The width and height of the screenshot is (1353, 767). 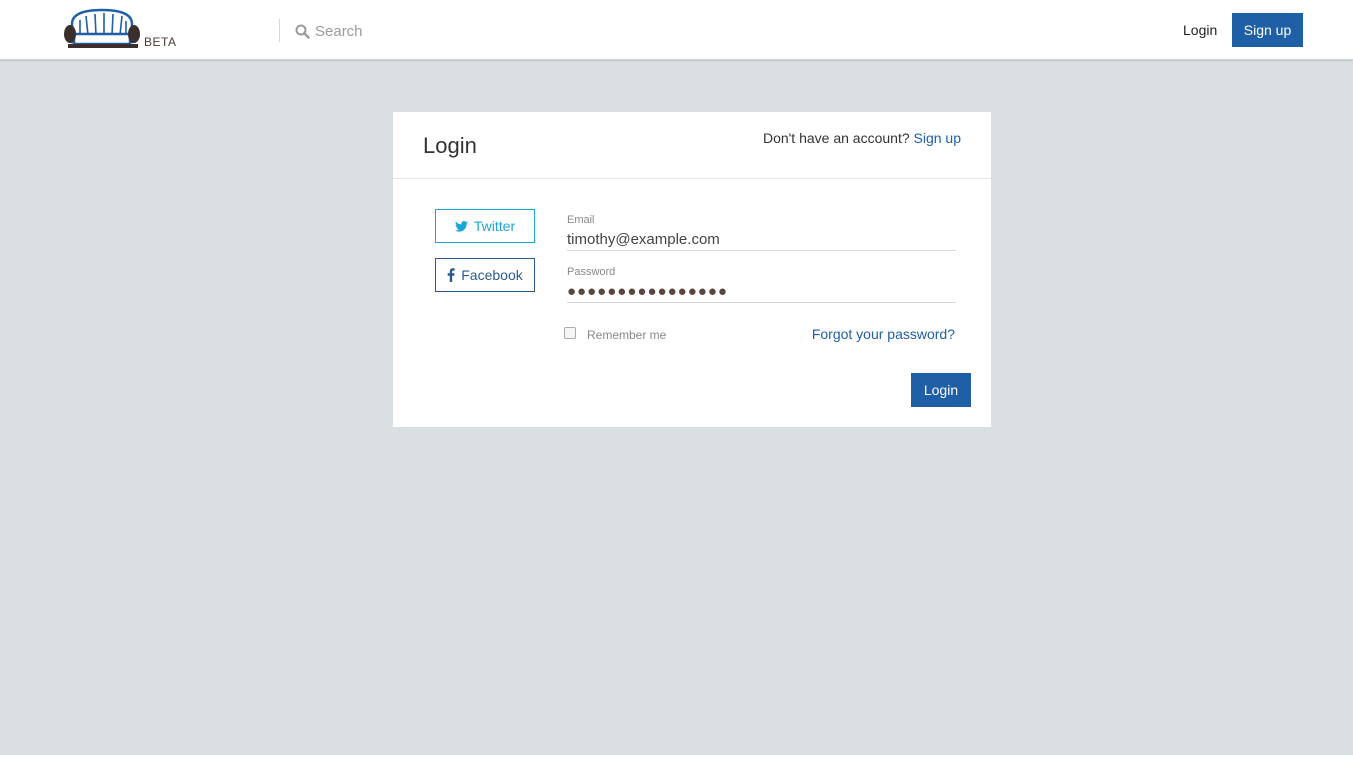 I want to click on nav-divider, so click(x=279, y=30).